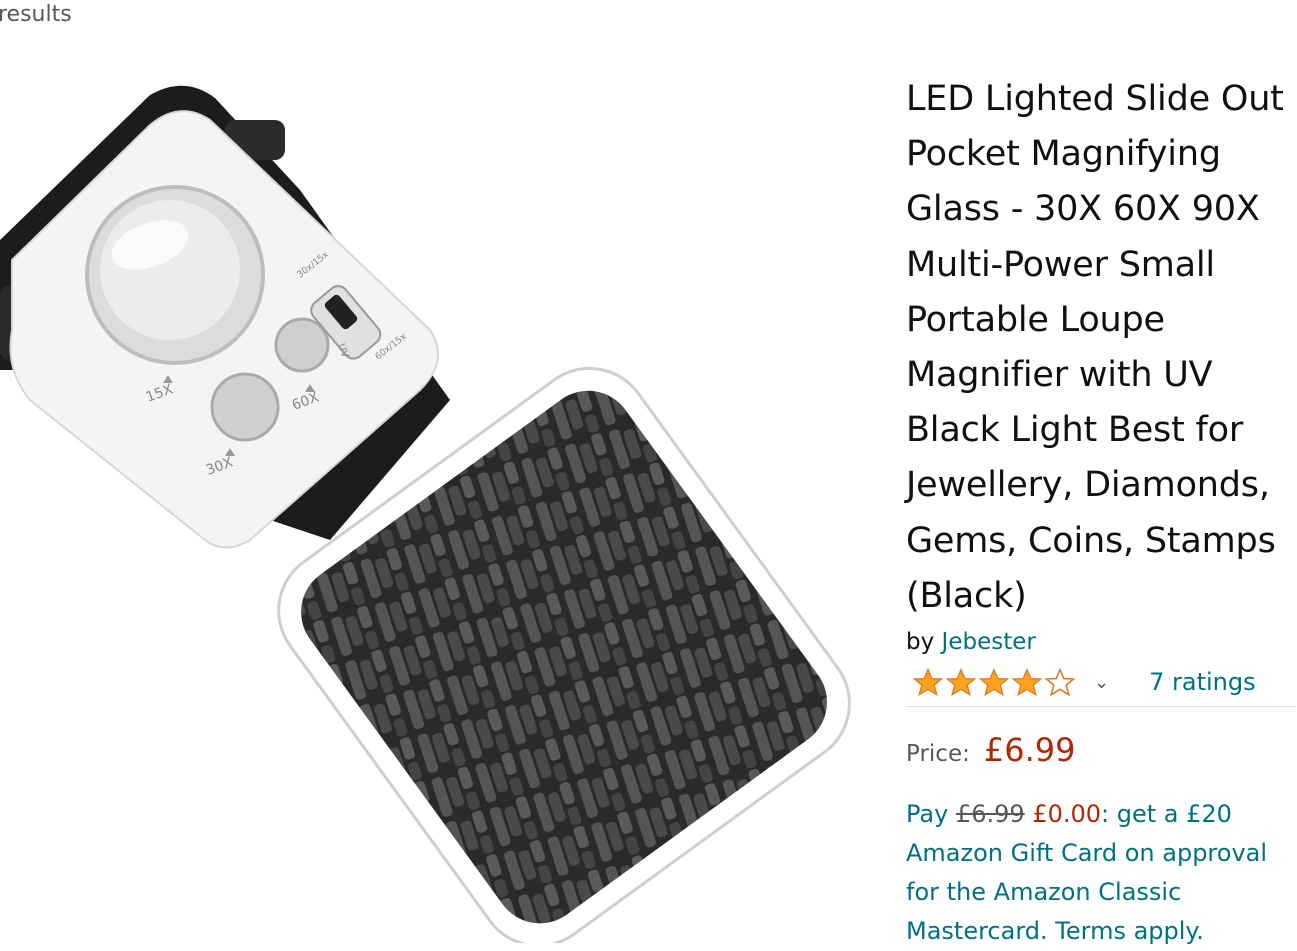 The image size is (1297, 951). What do you see at coordinates (966, 595) in the screenshot?
I see `title-line: (Black)` at bounding box center [966, 595].